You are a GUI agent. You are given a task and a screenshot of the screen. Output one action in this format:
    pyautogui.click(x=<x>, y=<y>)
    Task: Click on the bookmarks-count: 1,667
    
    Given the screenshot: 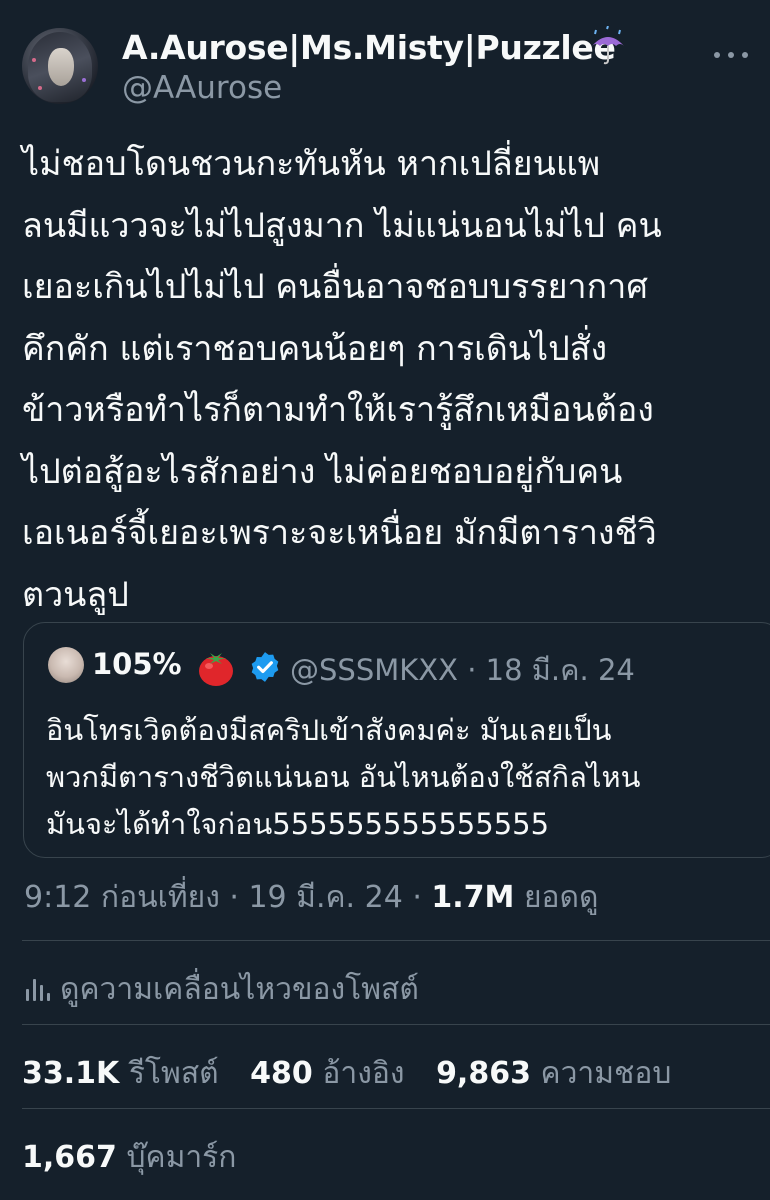 What is the action you would take?
    pyautogui.click(x=69, y=1157)
    